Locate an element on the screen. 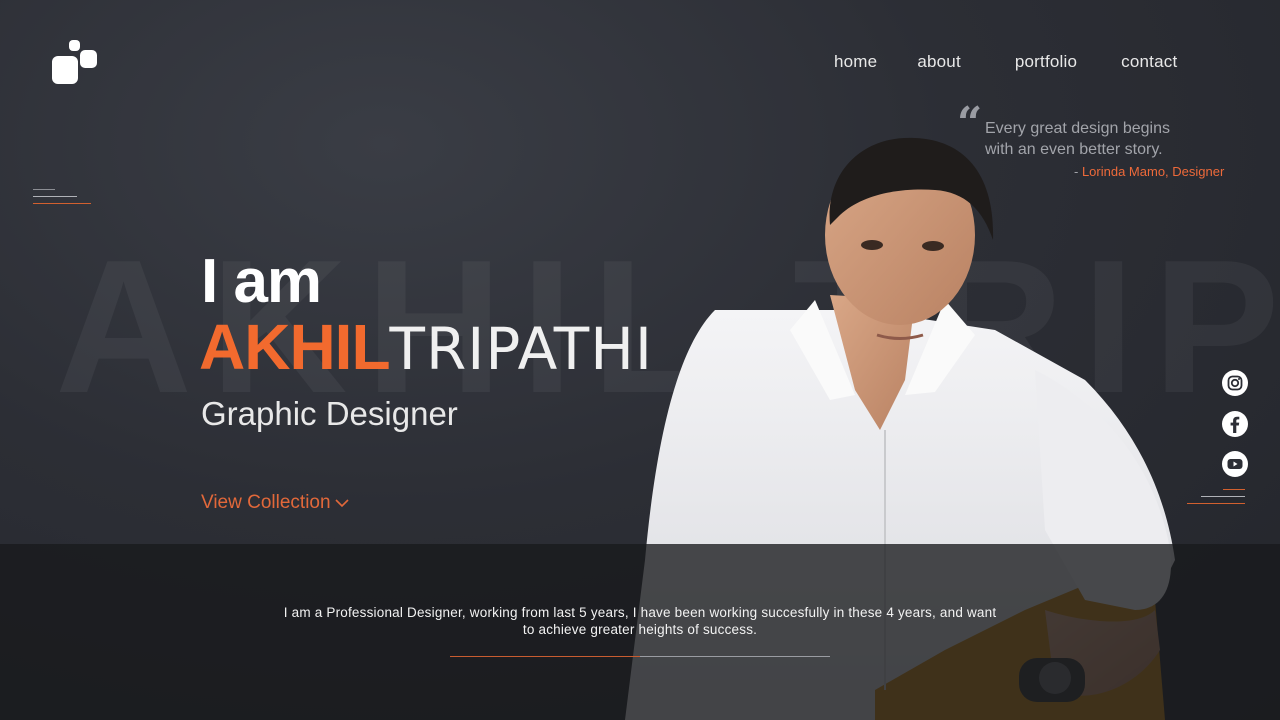 This screenshot has width=1280, height=720. site-logo is located at coordinates (75, 63).